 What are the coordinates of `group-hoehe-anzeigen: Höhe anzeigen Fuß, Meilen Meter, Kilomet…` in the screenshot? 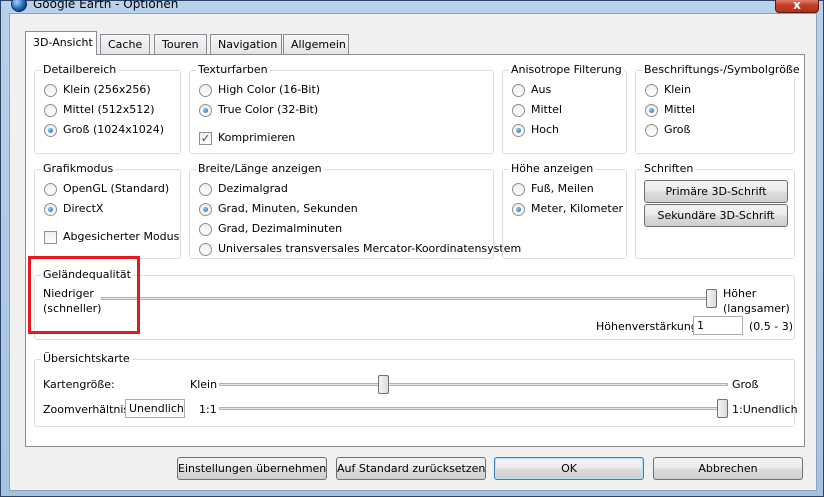 It's located at (564, 210).